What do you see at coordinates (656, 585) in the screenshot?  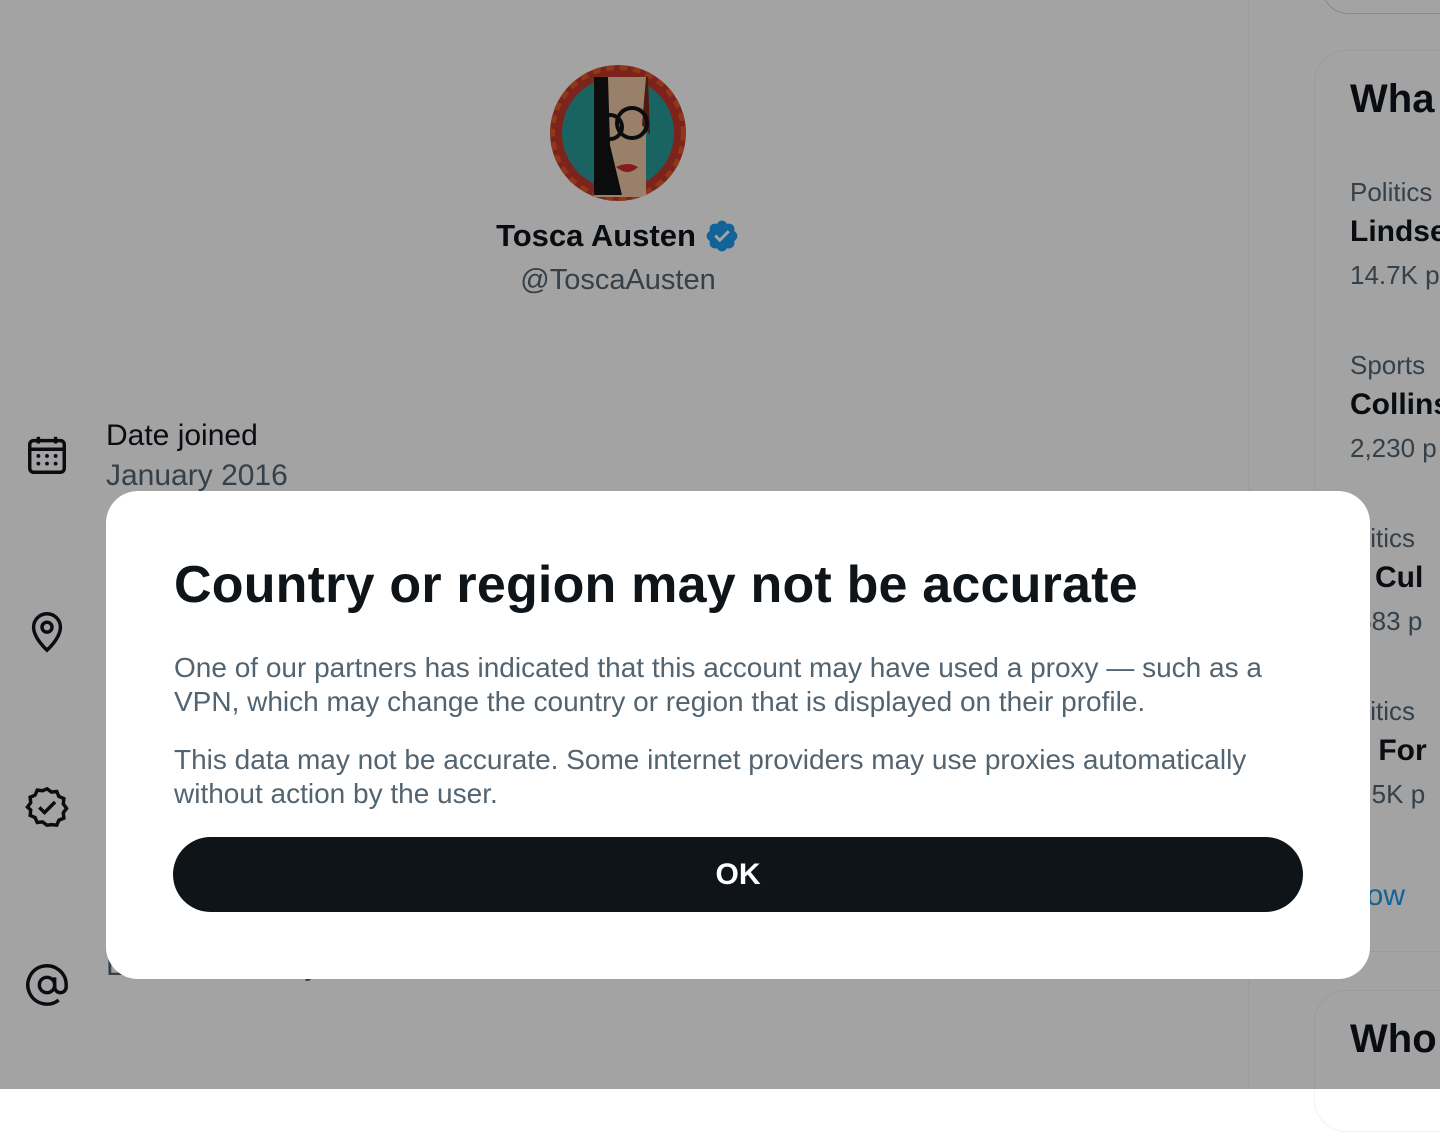 I see `dialog-title: Country or region may not be accurate` at bounding box center [656, 585].